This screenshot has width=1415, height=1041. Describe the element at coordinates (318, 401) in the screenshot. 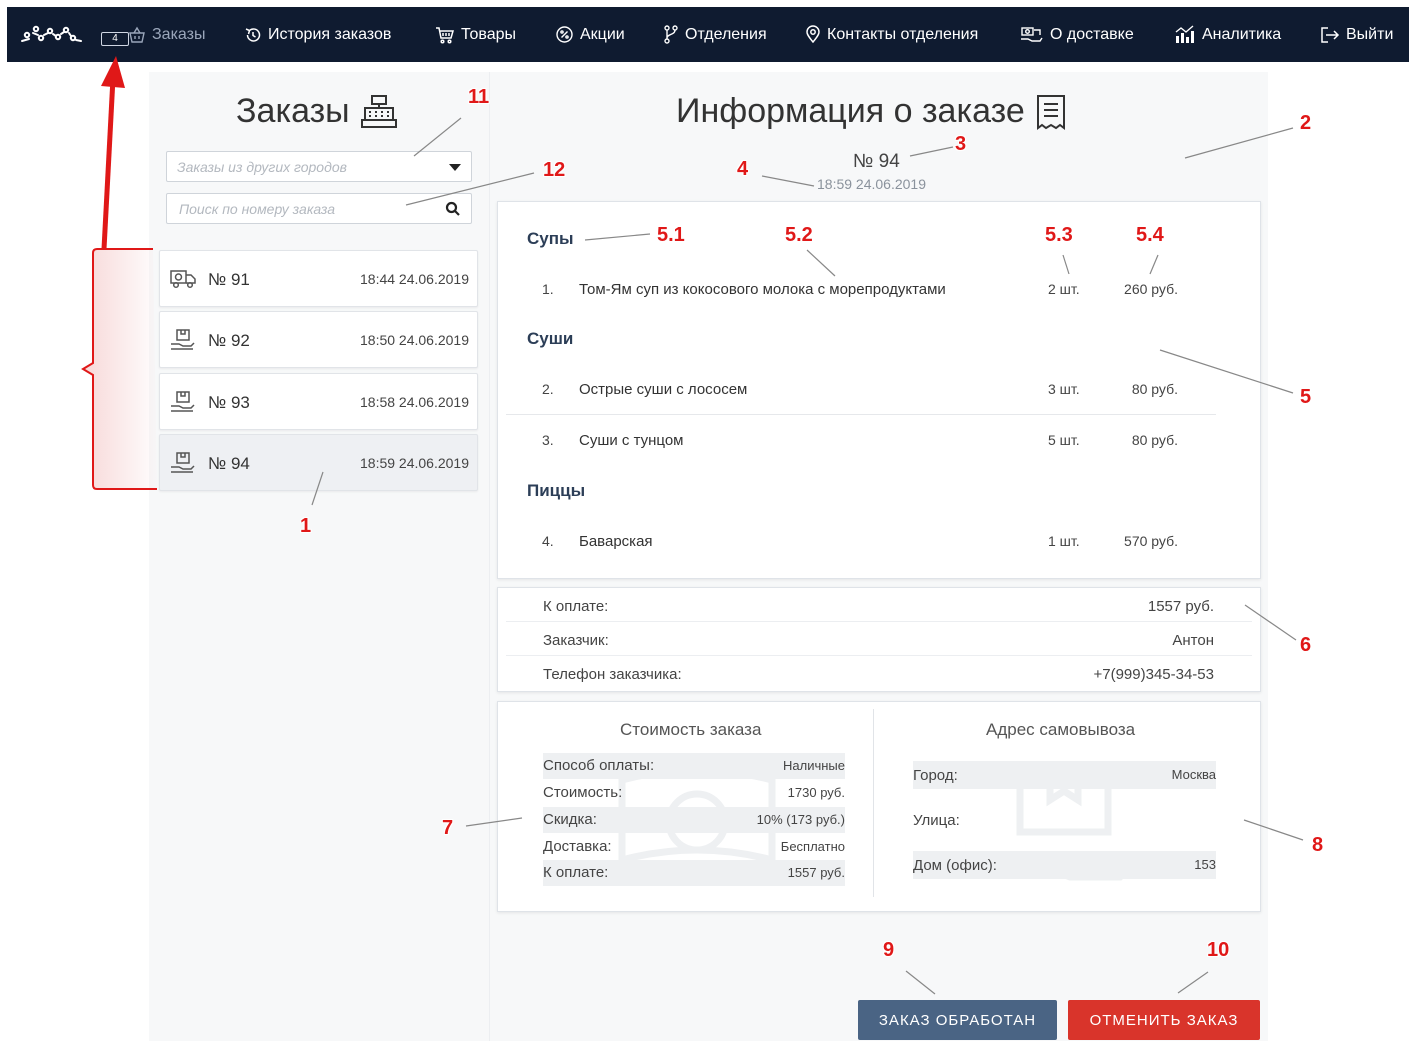

I see `order-card-93: № 93 18:58 24.06.2019` at that location.